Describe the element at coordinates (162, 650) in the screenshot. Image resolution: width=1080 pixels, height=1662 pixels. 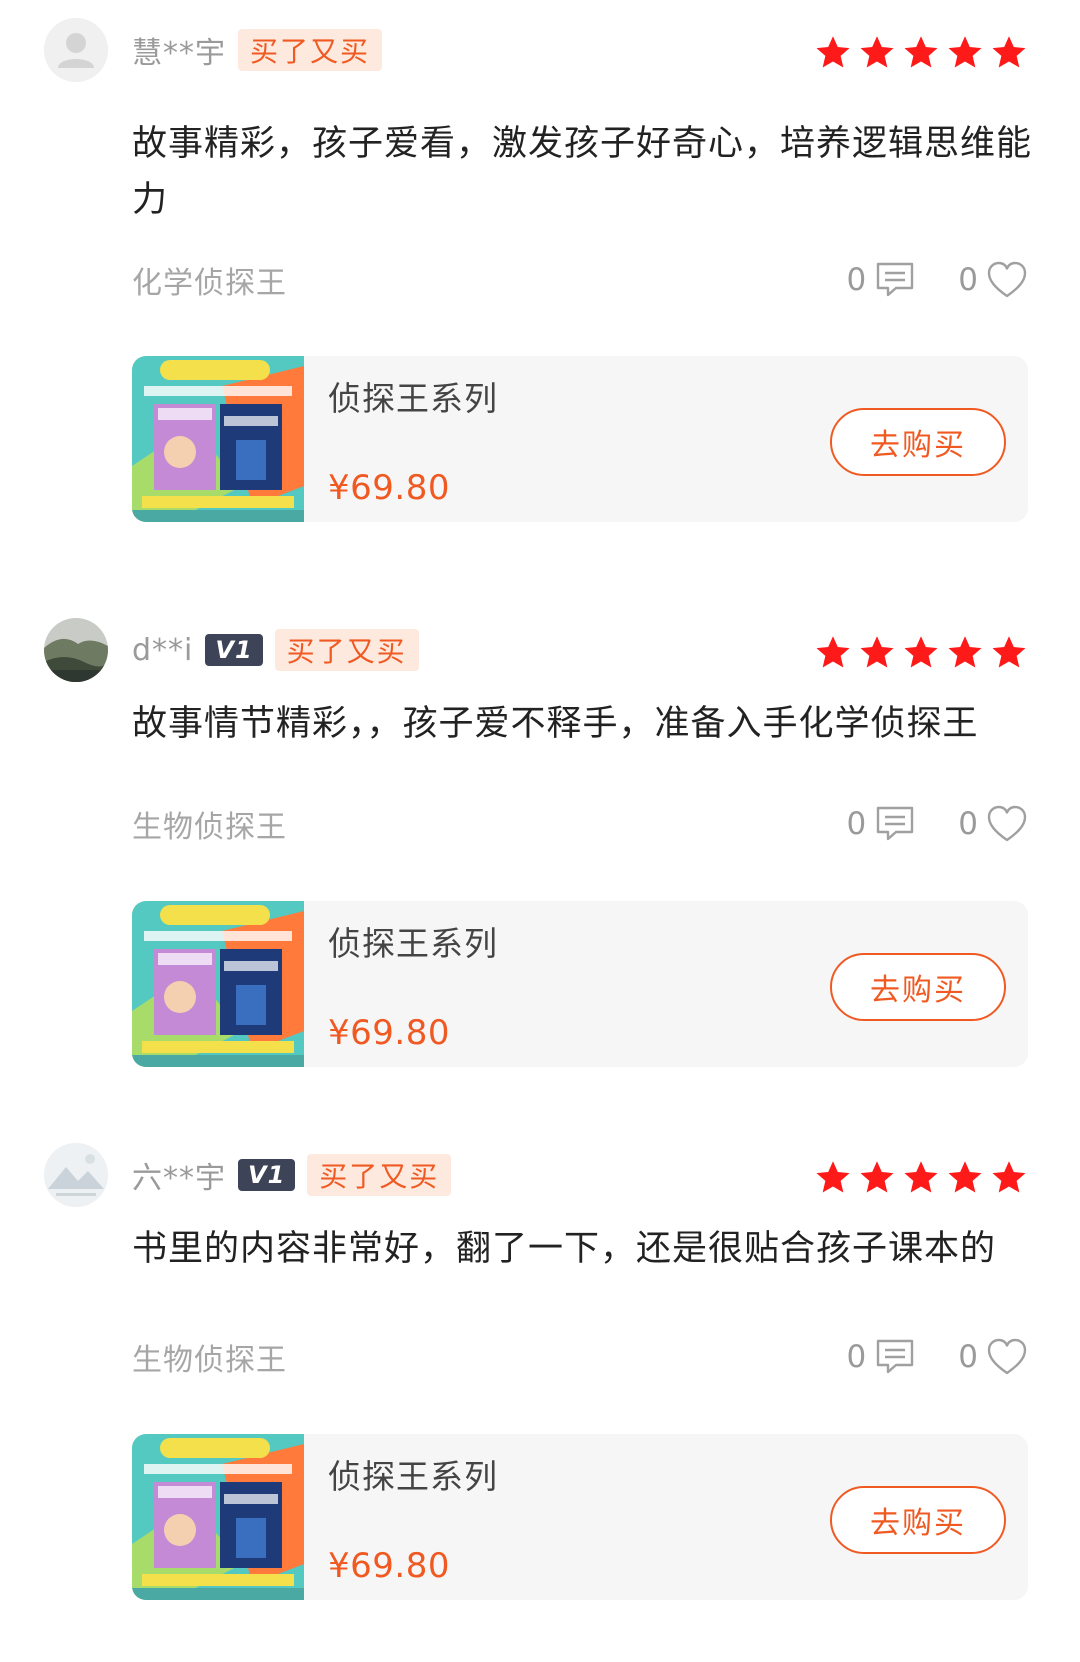
I see `username: d**i` at that location.